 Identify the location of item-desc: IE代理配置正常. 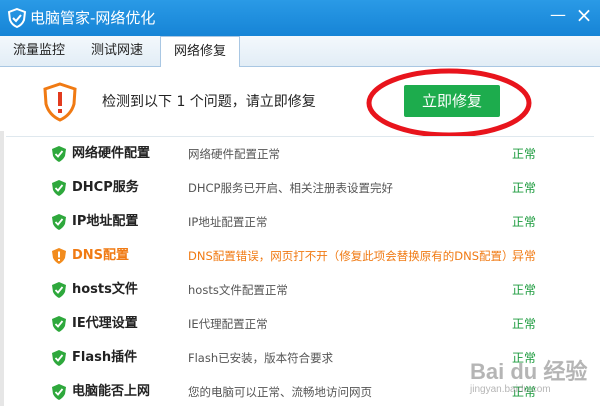
(228, 324).